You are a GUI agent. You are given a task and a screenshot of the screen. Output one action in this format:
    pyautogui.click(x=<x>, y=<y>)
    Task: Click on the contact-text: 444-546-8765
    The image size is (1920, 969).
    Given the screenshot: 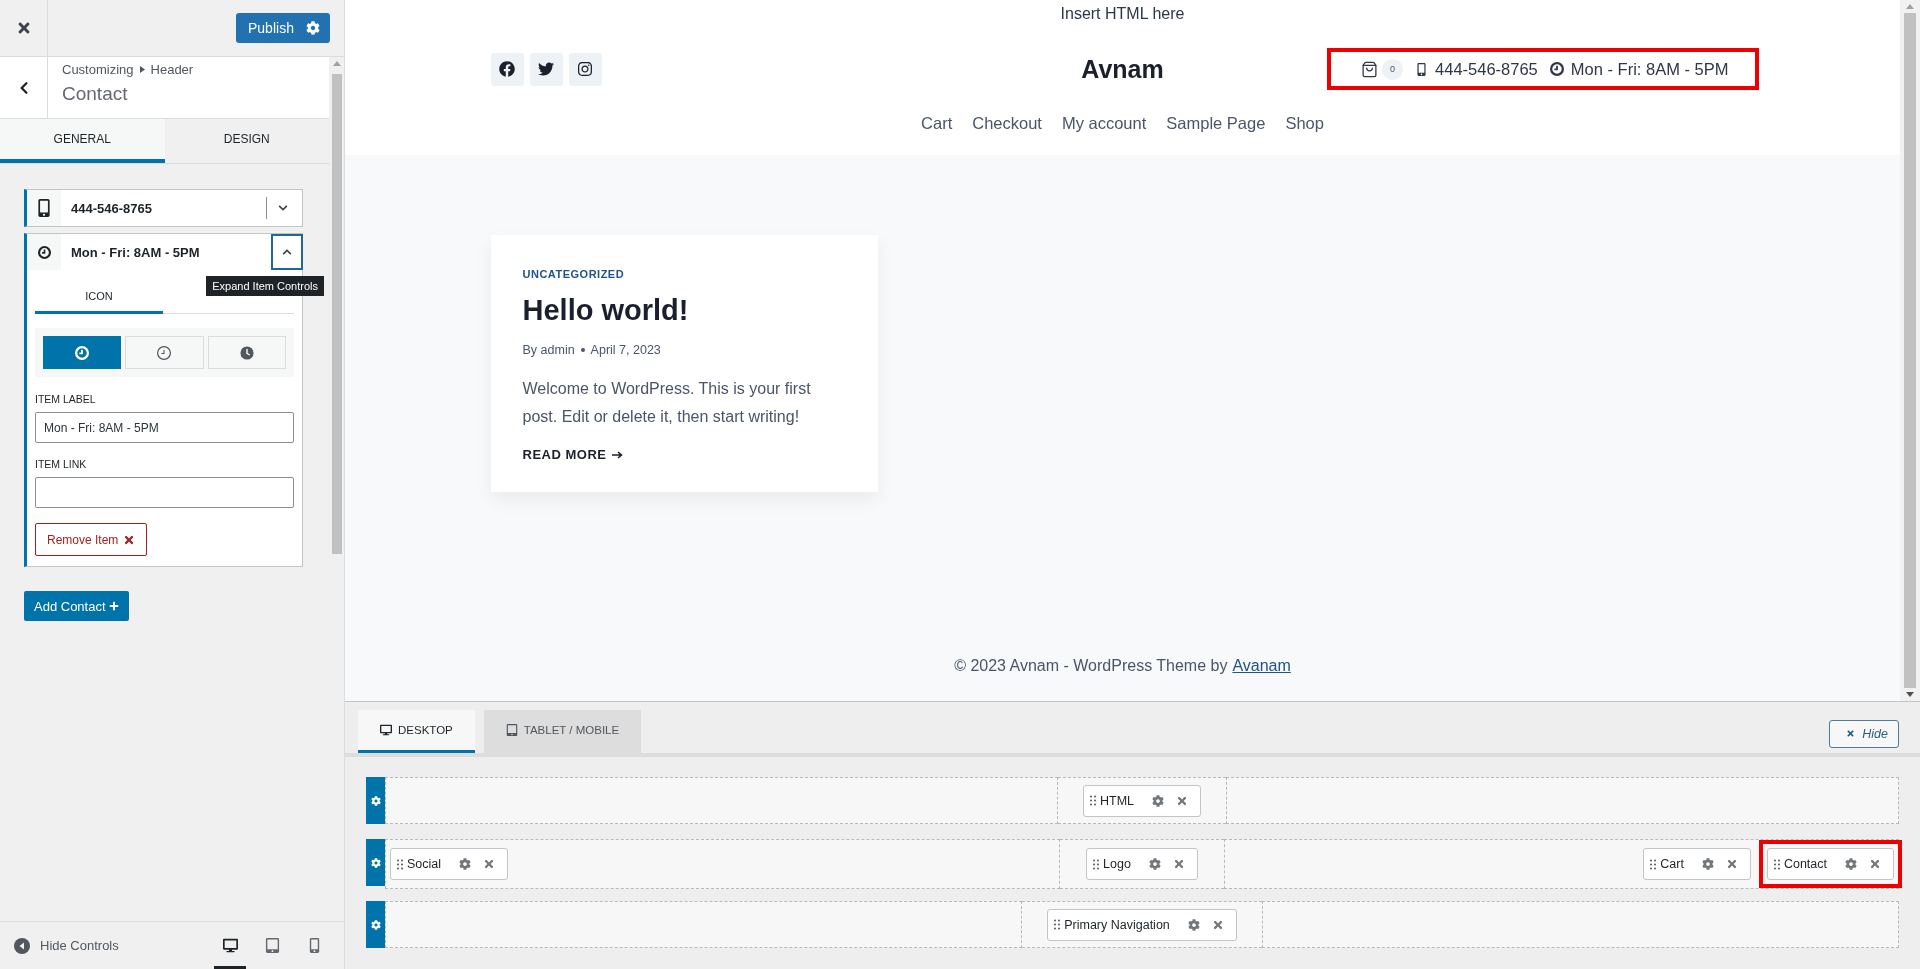 What is the action you would take?
    pyautogui.click(x=1486, y=69)
    